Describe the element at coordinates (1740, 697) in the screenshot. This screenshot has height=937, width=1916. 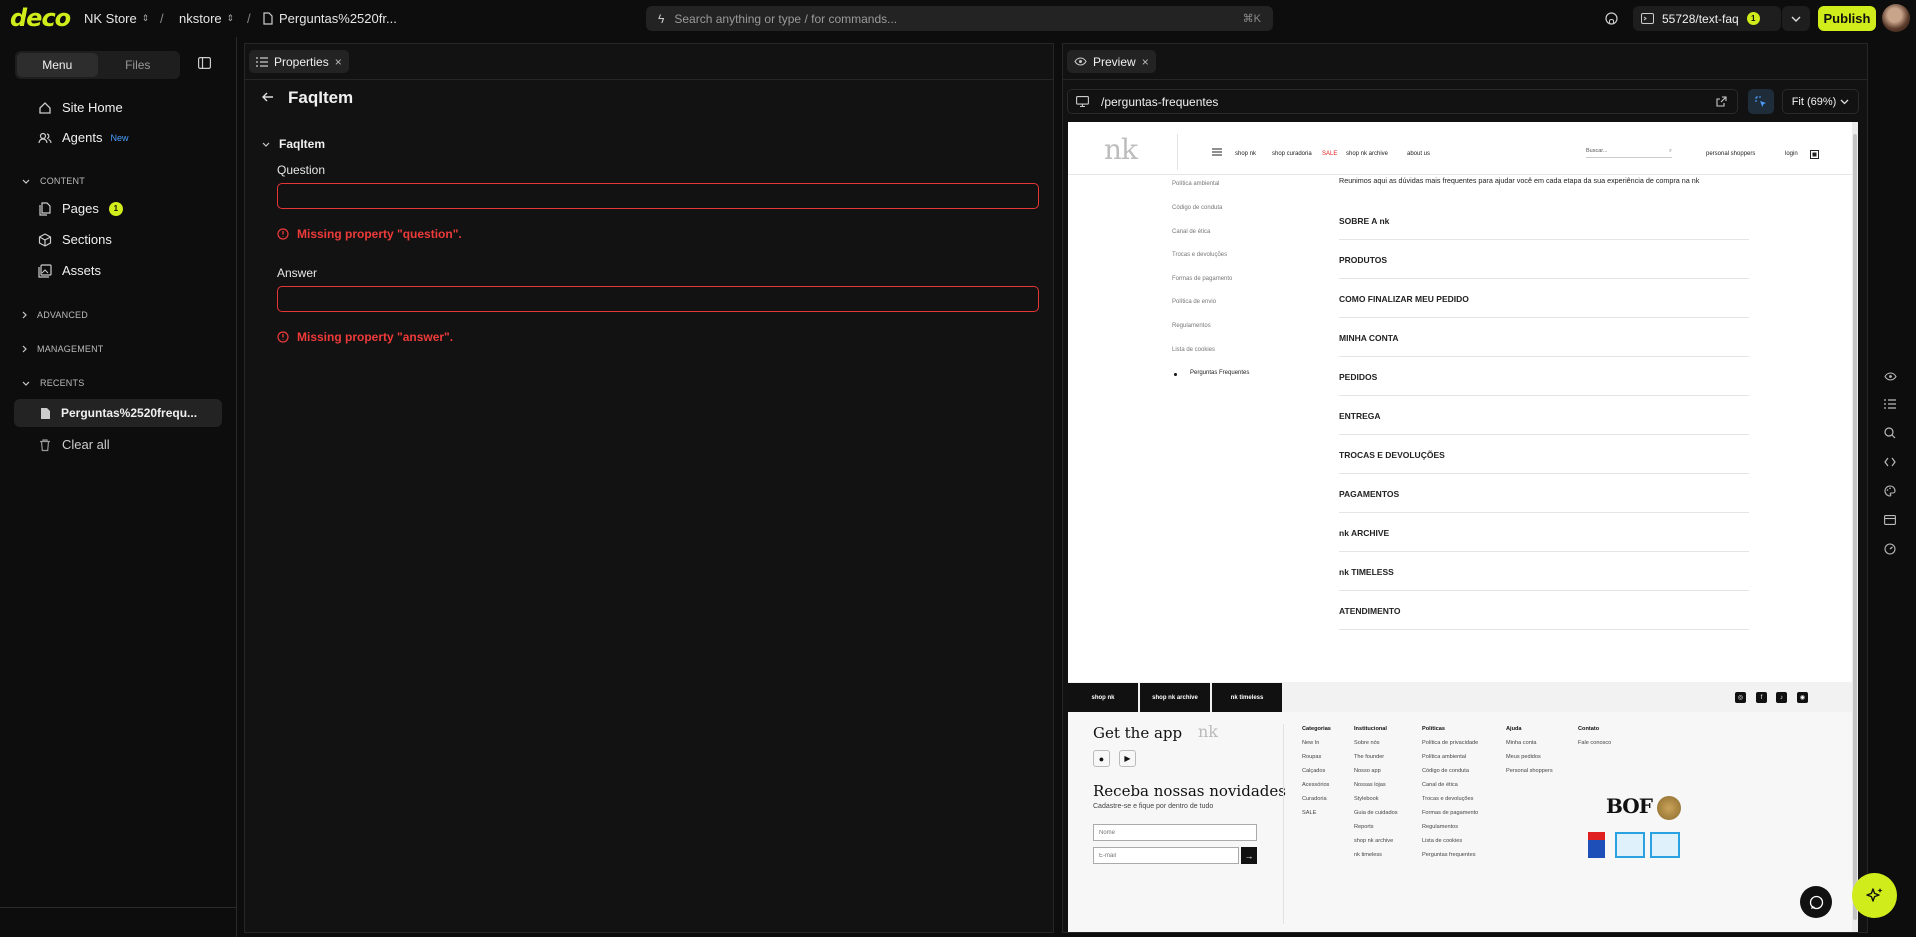
I see `instagram-icon: ◎` at that location.